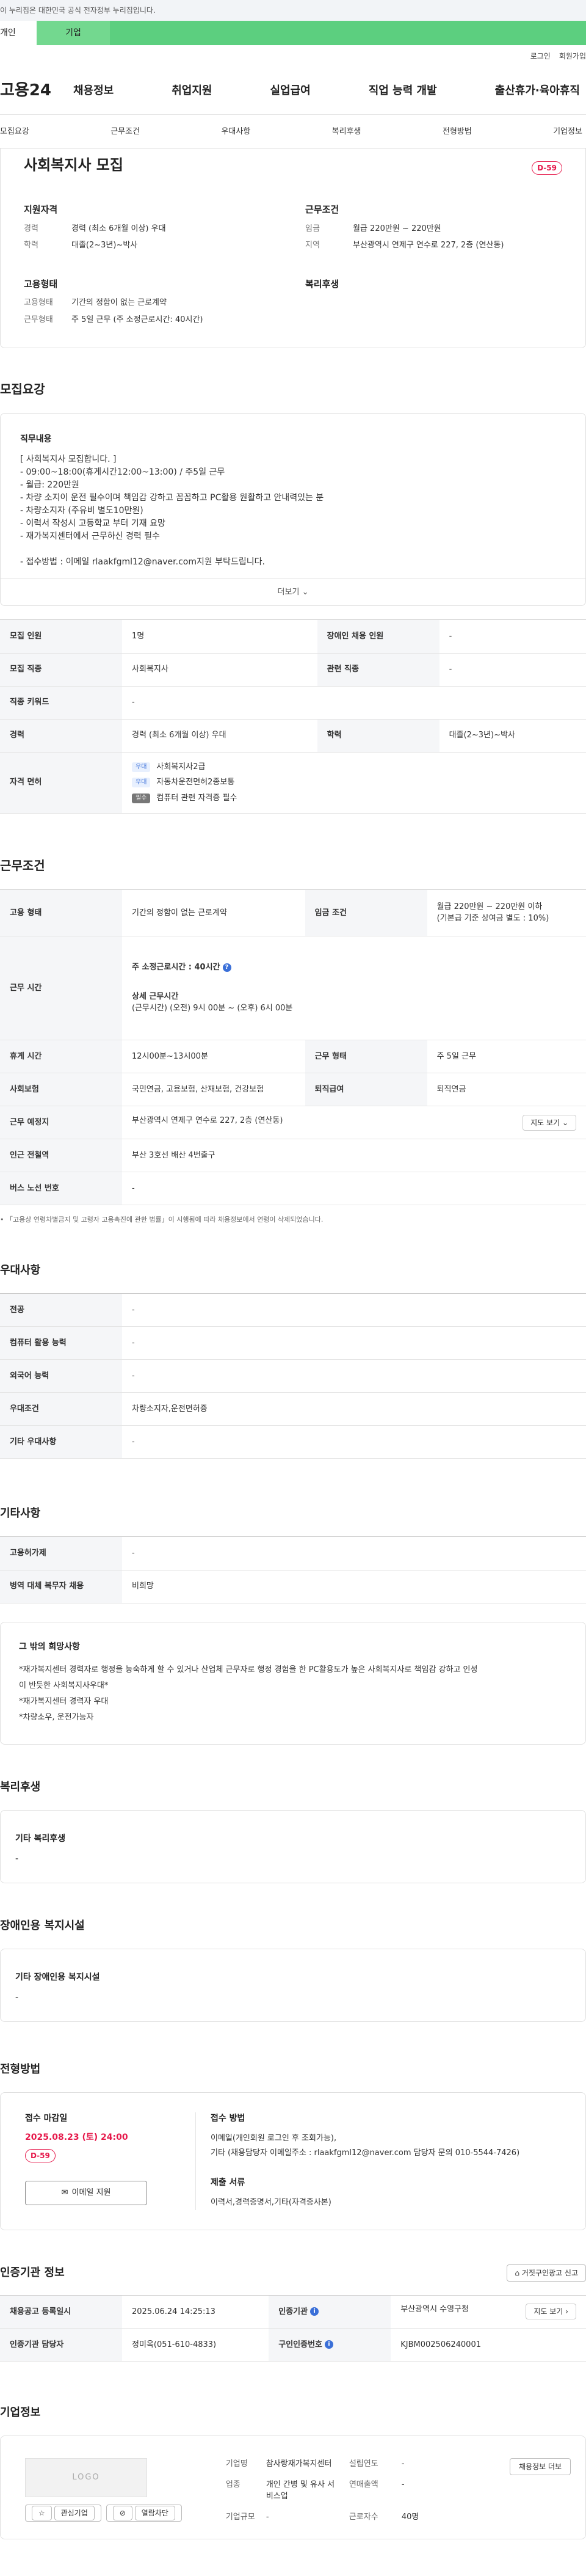 The width and height of the screenshot is (586, 2576). Describe the element at coordinates (32, 2272) in the screenshot. I see `cert-section-title: 인증기관 정보` at that location.